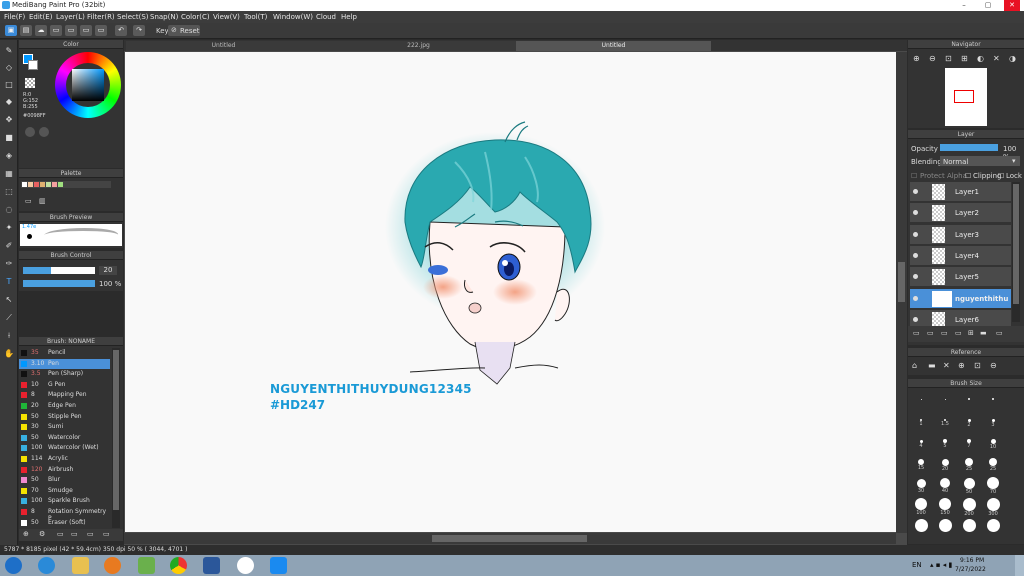  I want to click on zoom-in-icon: ⊕, so click(916, 58).